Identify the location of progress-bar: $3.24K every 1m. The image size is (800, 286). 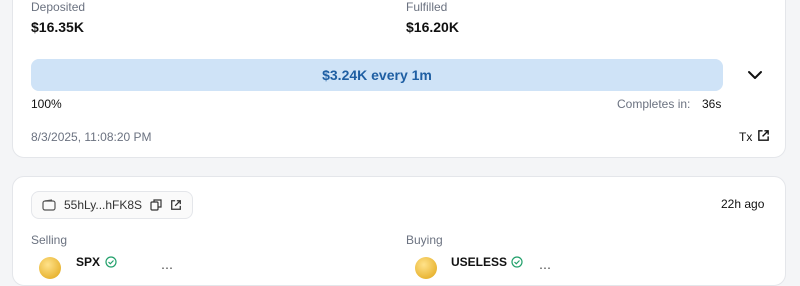
(377, 75).